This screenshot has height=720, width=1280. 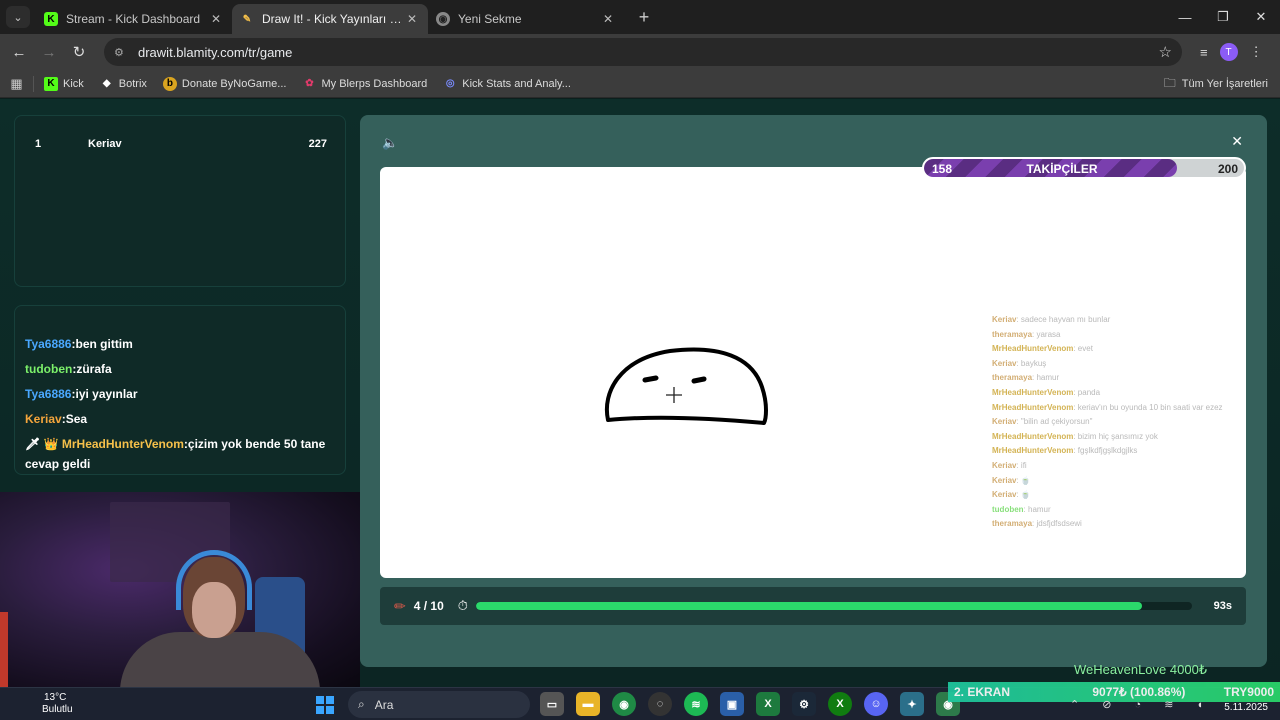 What do you see at coordinates (4, 649) in the screenshot?
I see `webcam-lamp` at bounding box center [4, 649].